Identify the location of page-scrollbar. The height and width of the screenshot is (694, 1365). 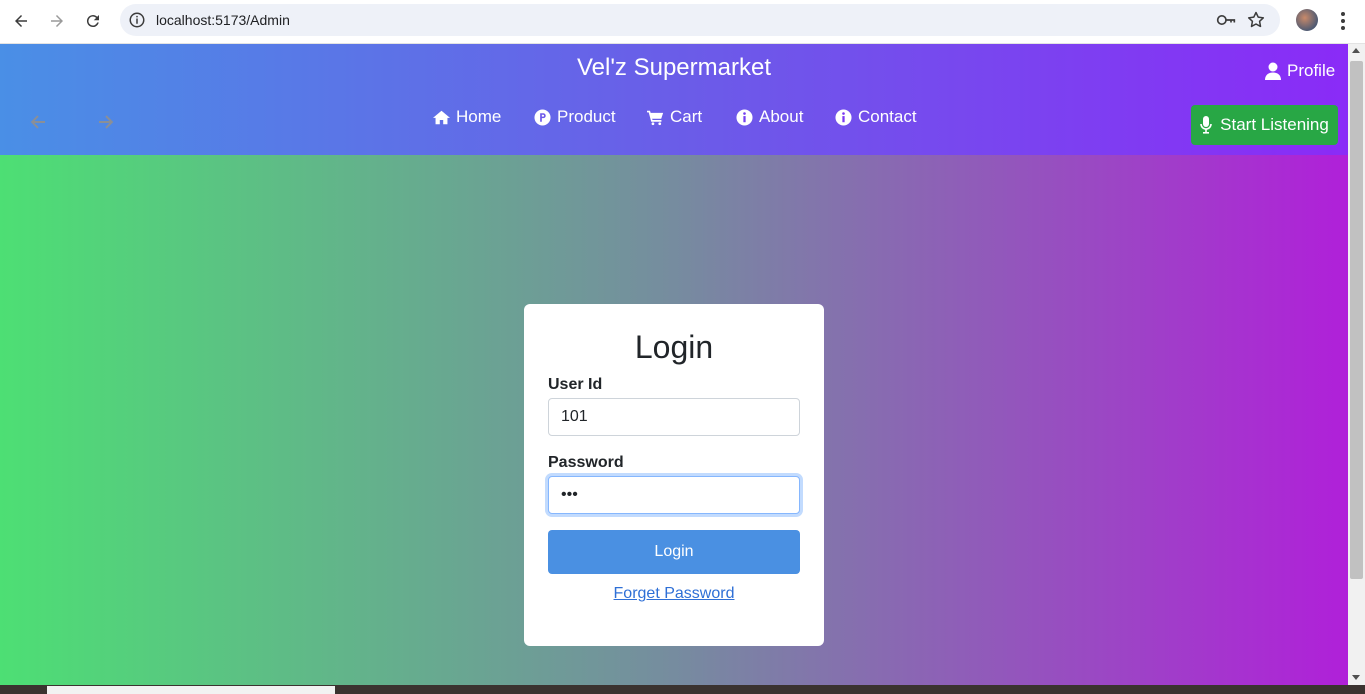
(1356, 364).